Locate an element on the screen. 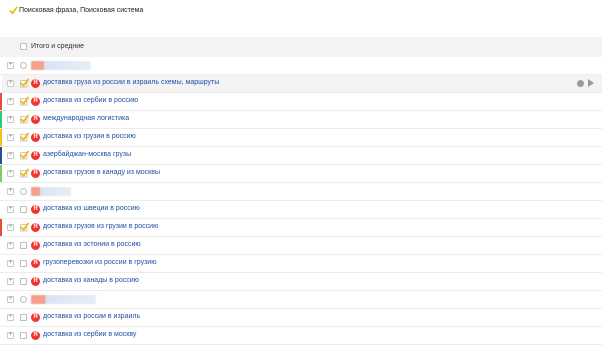  search-phrase-link: доставка из канады в россию is located at coordinates (91, 280).